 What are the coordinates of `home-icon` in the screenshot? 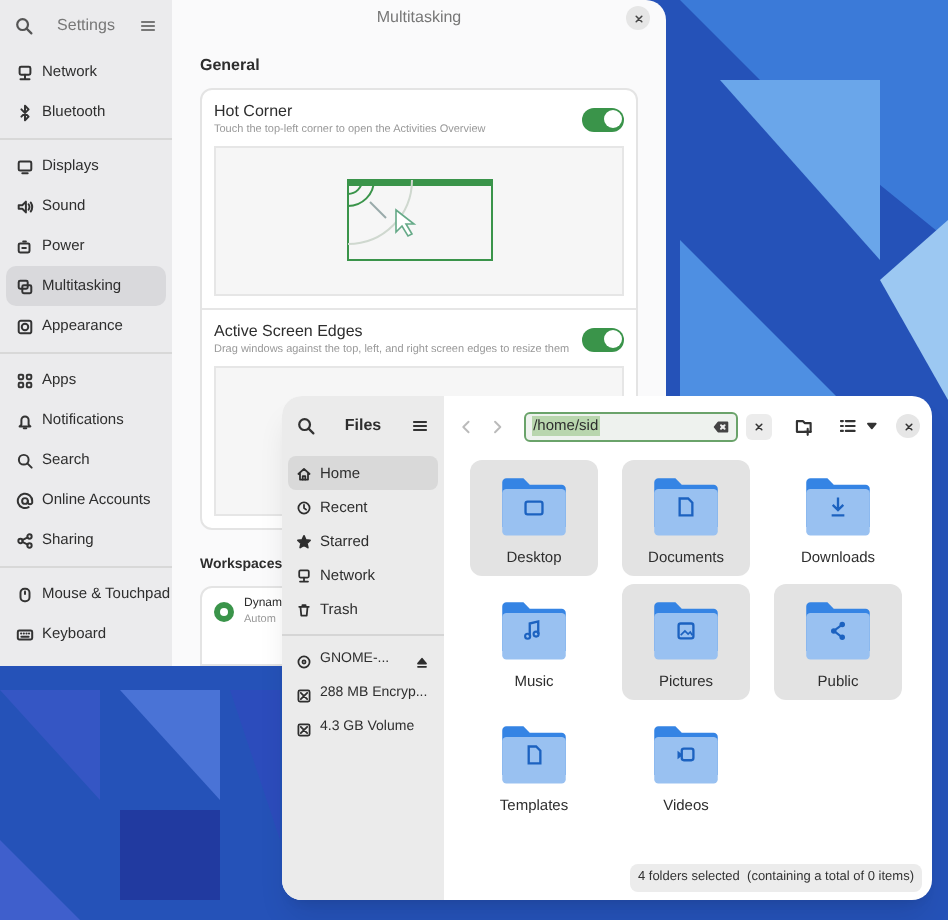 It's located at (304, 473).